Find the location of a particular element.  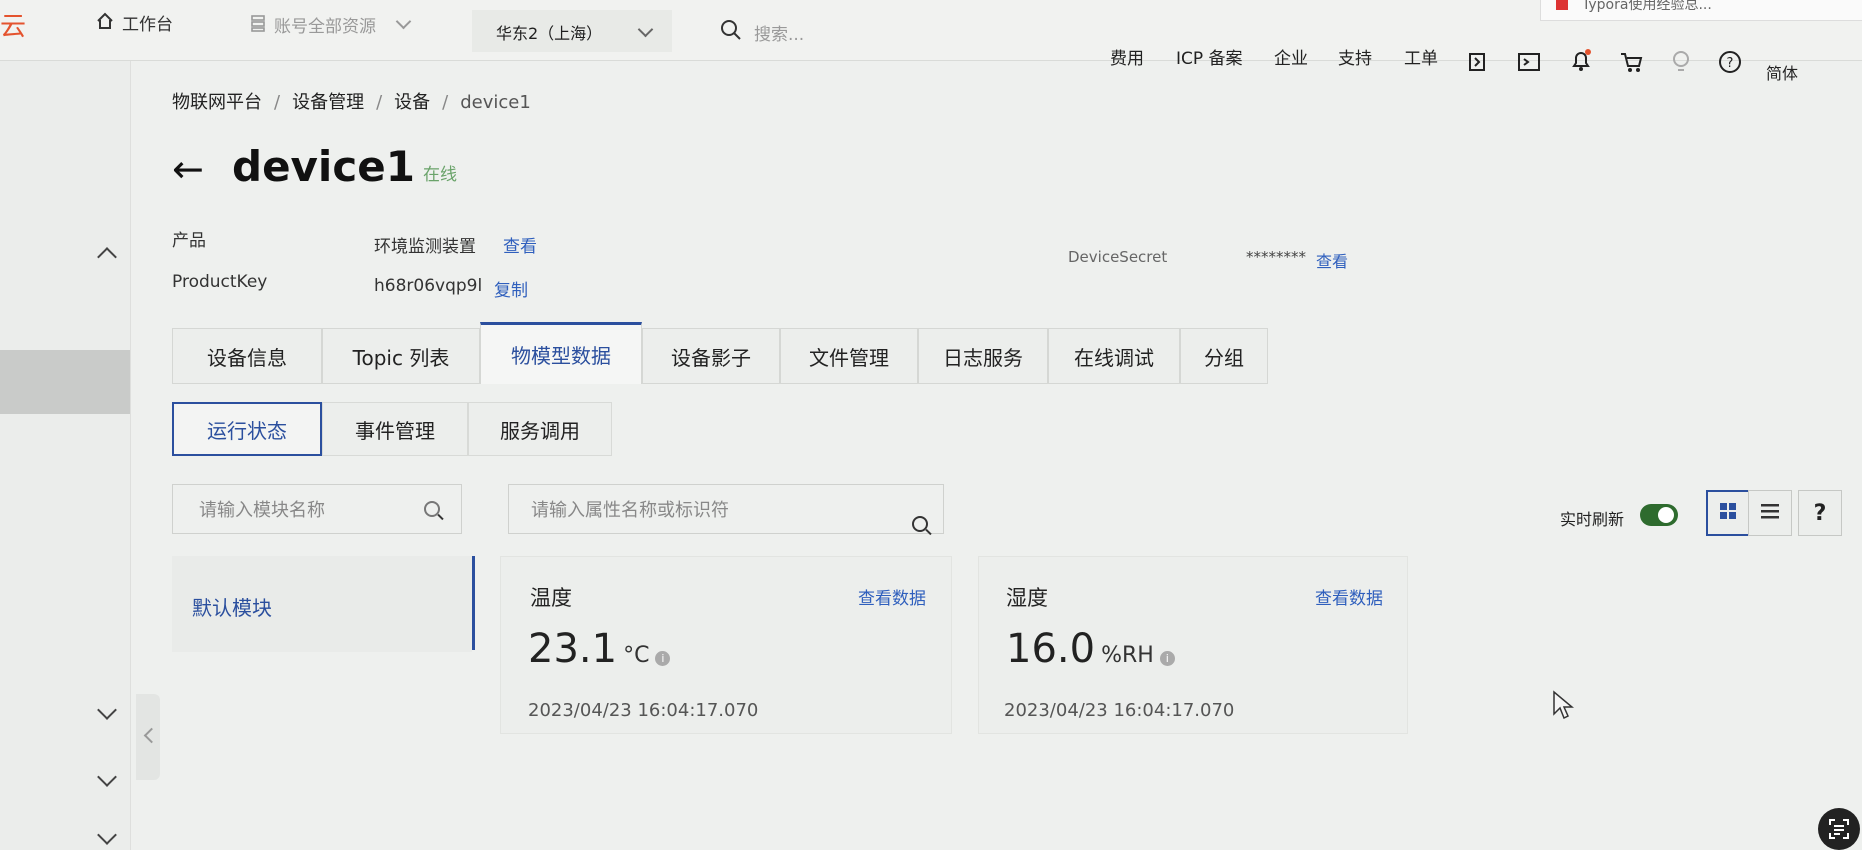

back-arrow-icon: ← is located at coordinates (188, 169).